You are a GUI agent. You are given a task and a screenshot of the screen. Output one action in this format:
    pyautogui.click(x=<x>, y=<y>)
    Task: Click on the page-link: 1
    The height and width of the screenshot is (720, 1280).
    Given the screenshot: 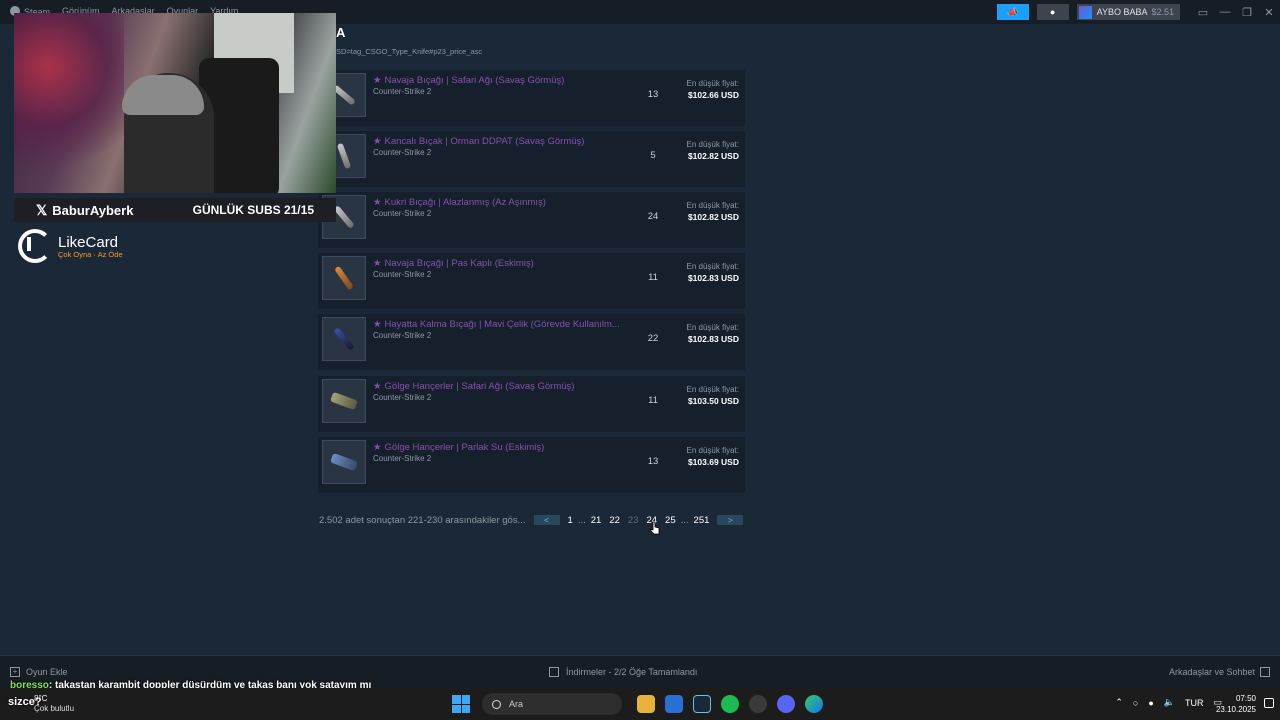 What is the action you would take?
    pyautogui.click(x=570, y=520)
    